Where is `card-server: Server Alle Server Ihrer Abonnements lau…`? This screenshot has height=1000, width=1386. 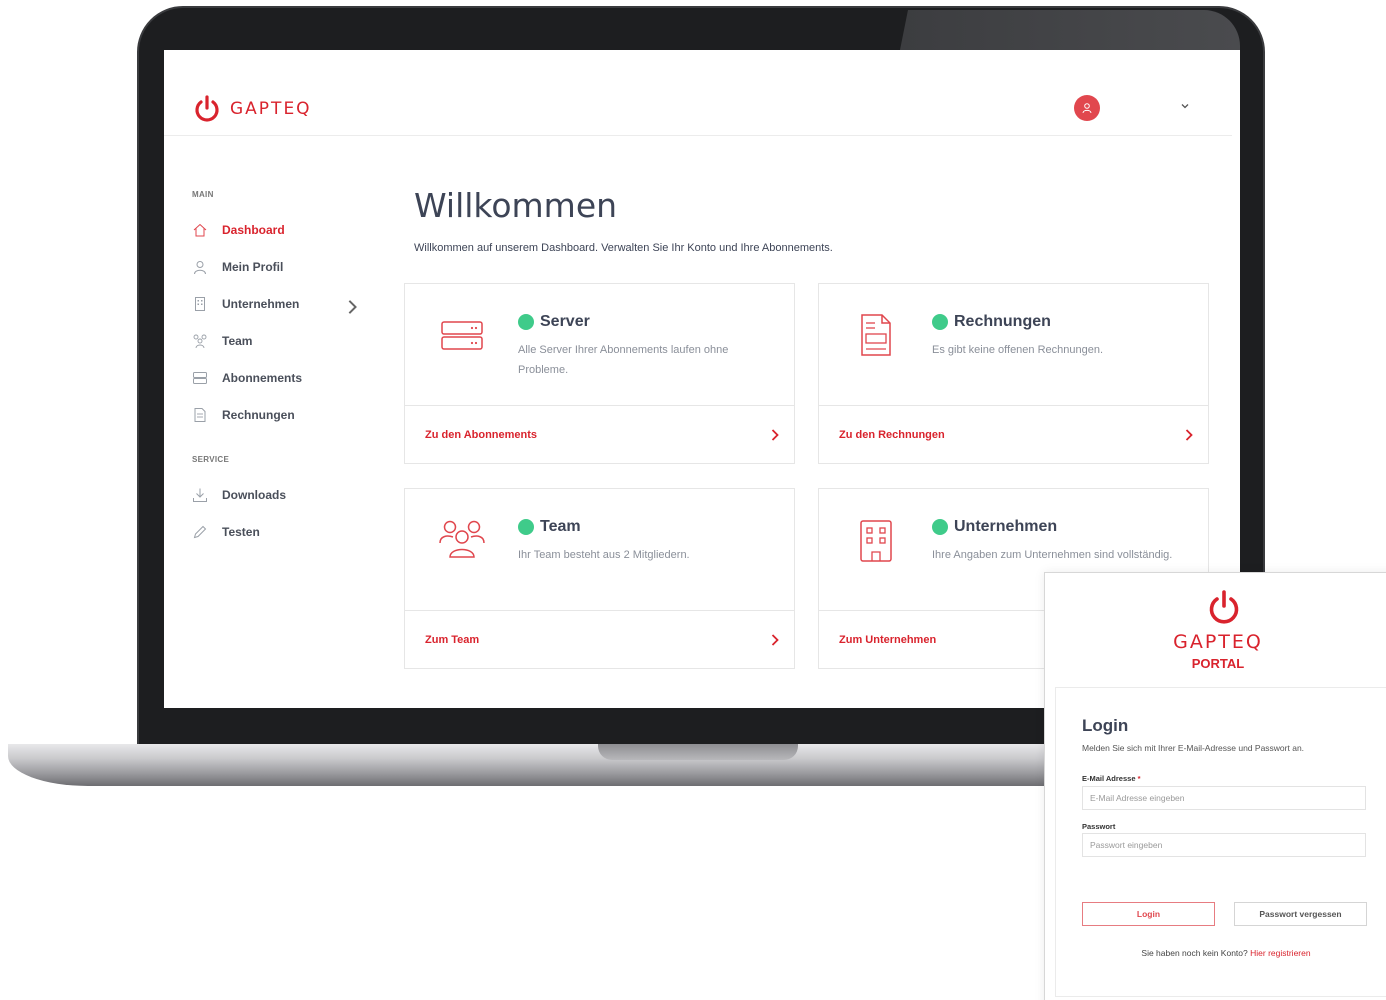
card-server: Server Alle Server Ihrer Abonnements lau… is located at coordinates (599, 373).